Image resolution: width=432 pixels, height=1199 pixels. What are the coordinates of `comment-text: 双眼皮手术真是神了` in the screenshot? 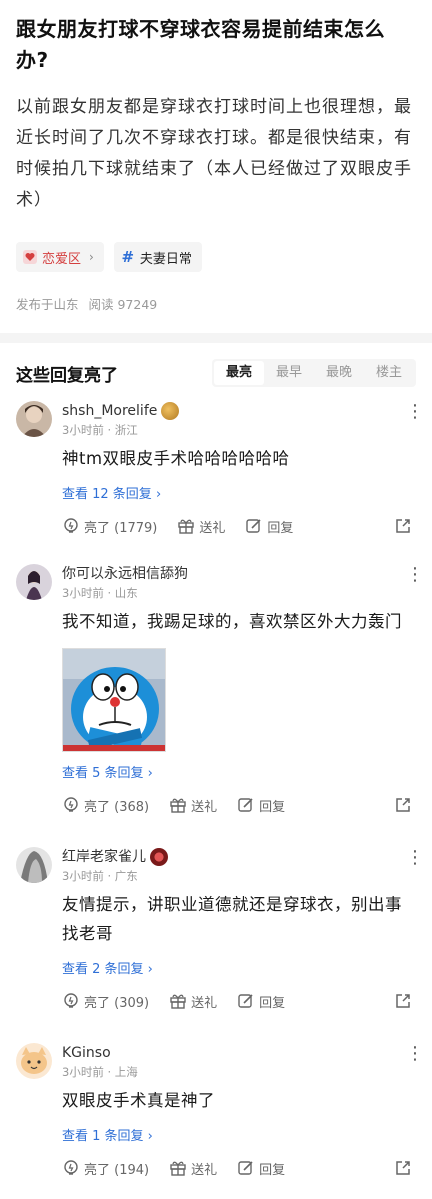 It's located at (138, 1100).